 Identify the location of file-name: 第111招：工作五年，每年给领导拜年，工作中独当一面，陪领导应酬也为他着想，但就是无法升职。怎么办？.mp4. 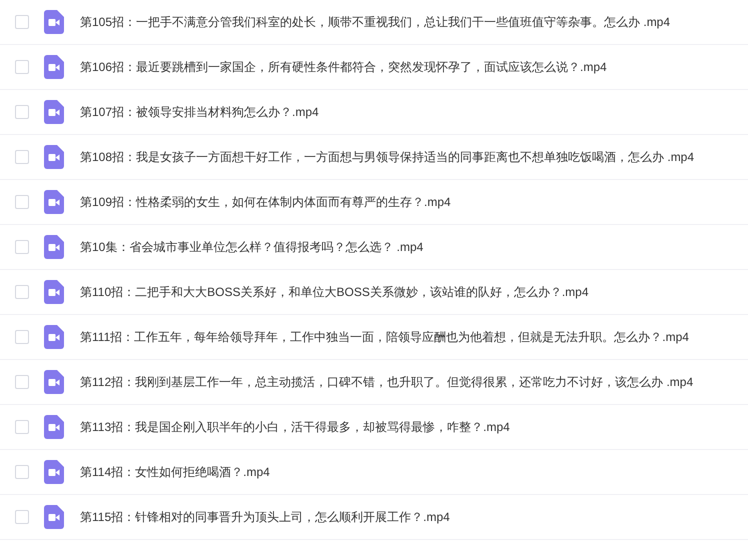
(384, 337).